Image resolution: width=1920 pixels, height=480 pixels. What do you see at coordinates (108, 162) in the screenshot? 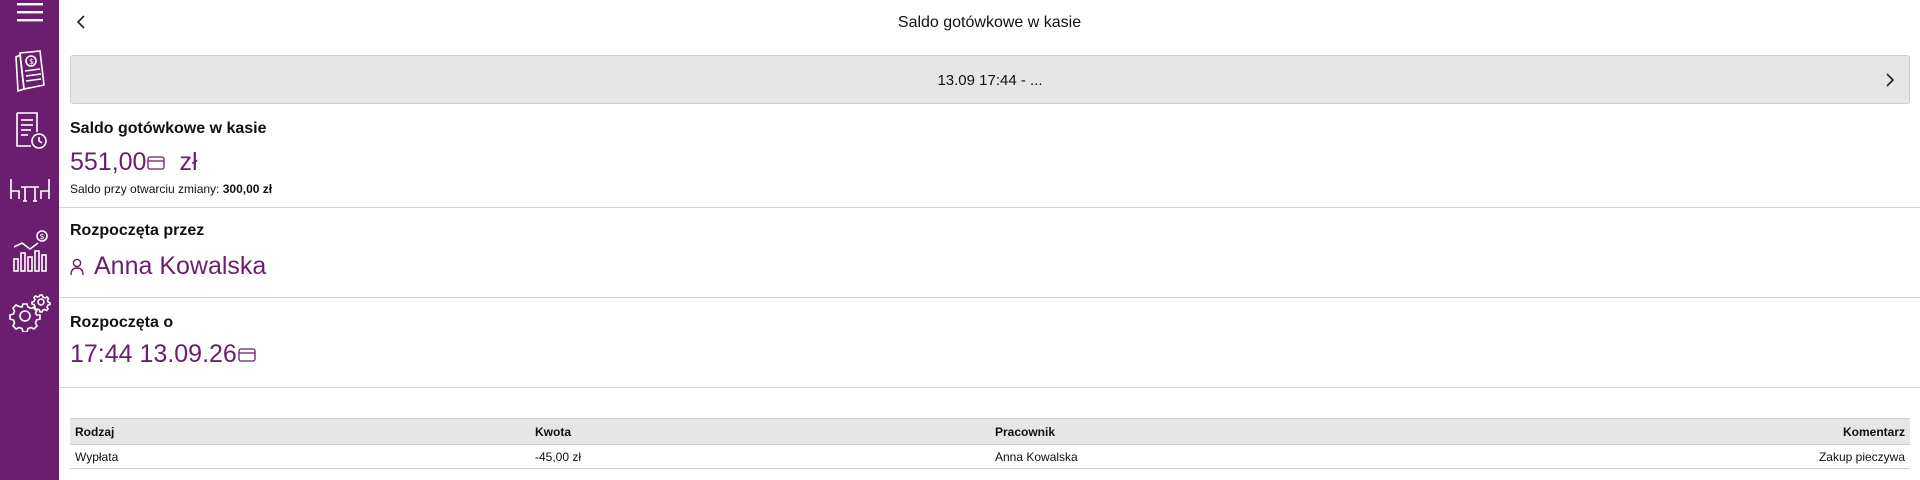
I see `balance-amount: 551,00` at bounding box center [108, 162].